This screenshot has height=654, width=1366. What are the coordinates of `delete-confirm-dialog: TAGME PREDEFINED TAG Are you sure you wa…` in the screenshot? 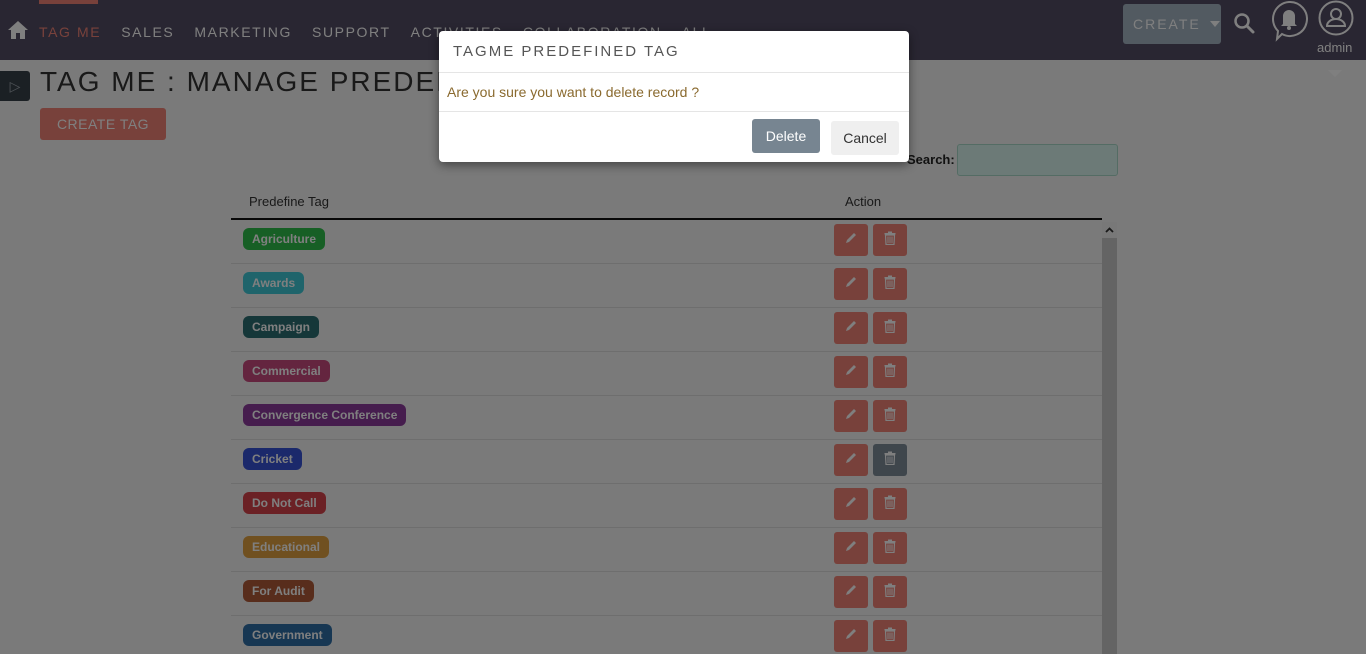 It's located at (674, 96).